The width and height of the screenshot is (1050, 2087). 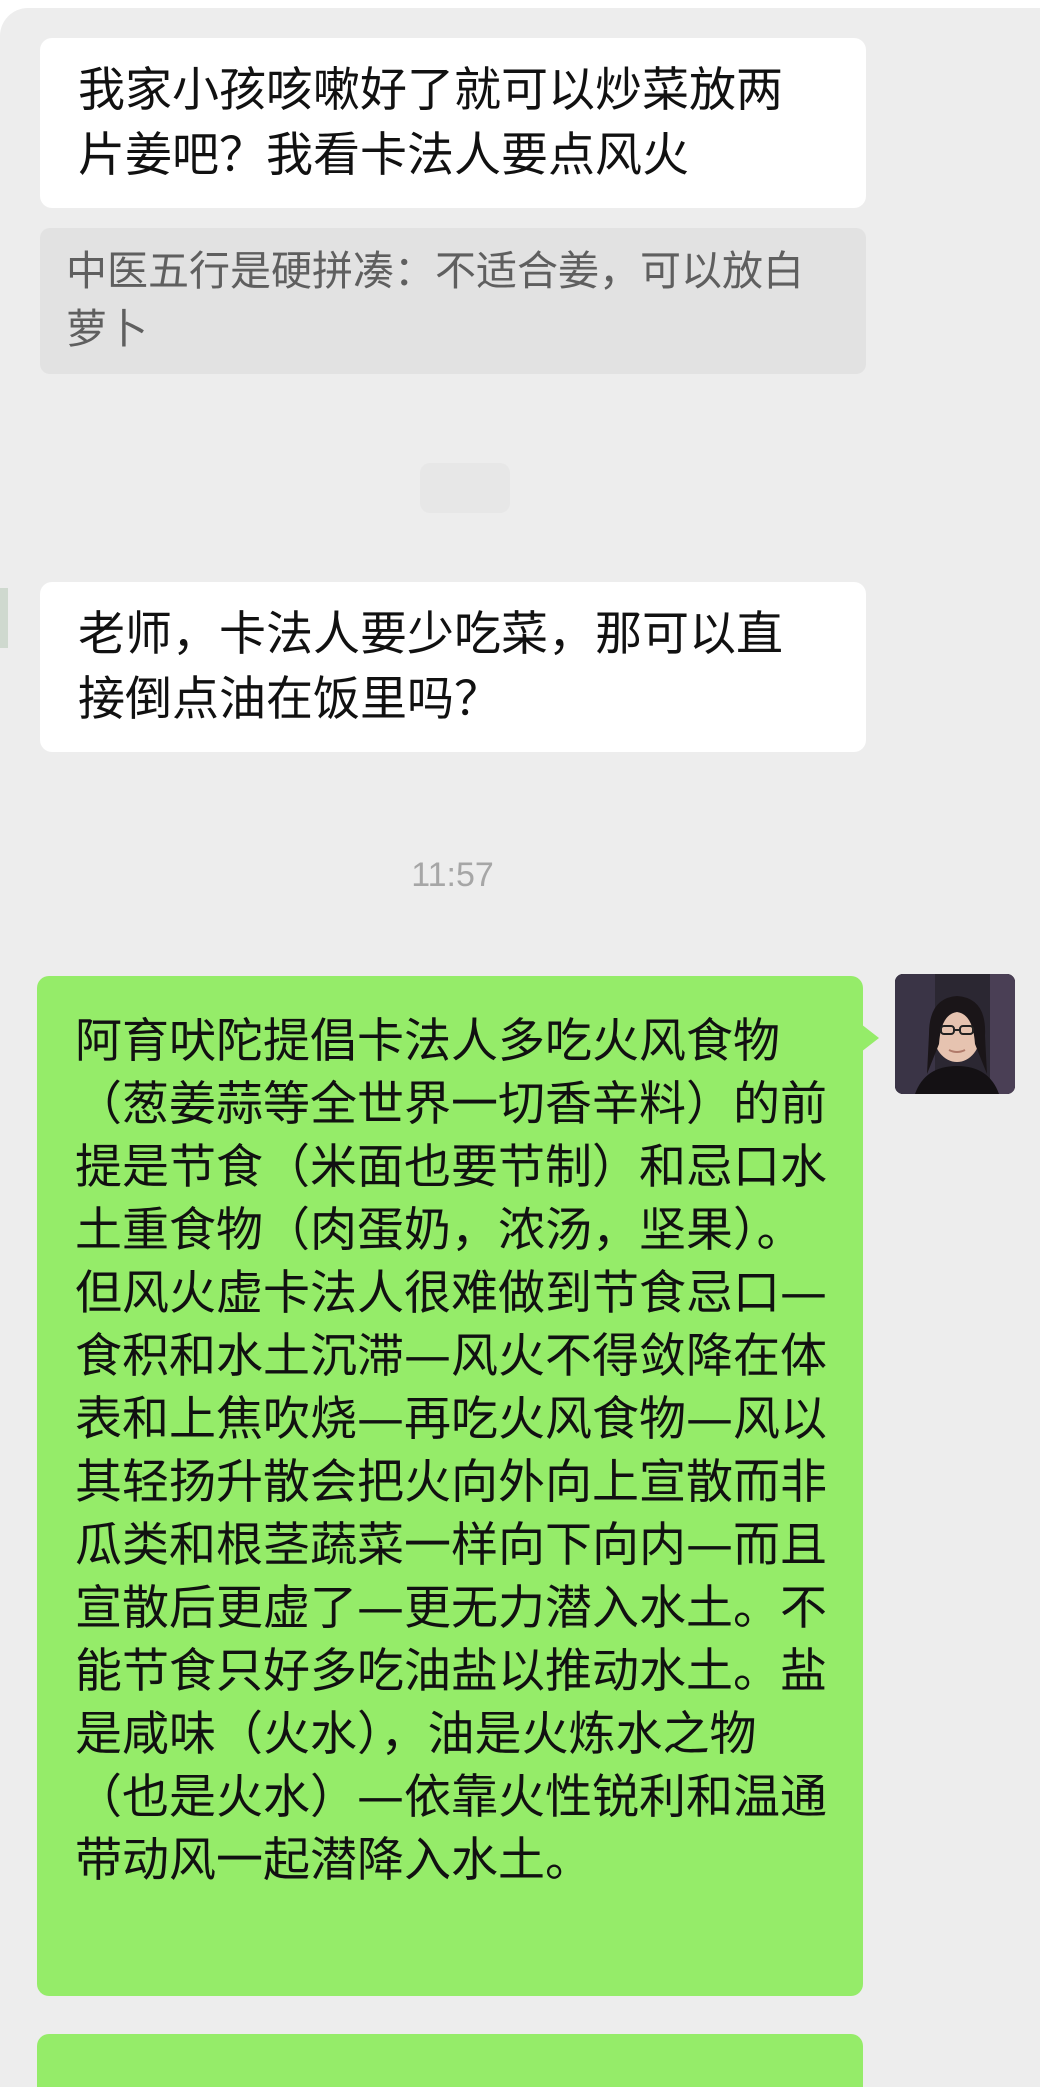 What do you see at coordinates (4, 618) in the screenshot?
I see `avatar-edge` at bounding box center [4, 618].